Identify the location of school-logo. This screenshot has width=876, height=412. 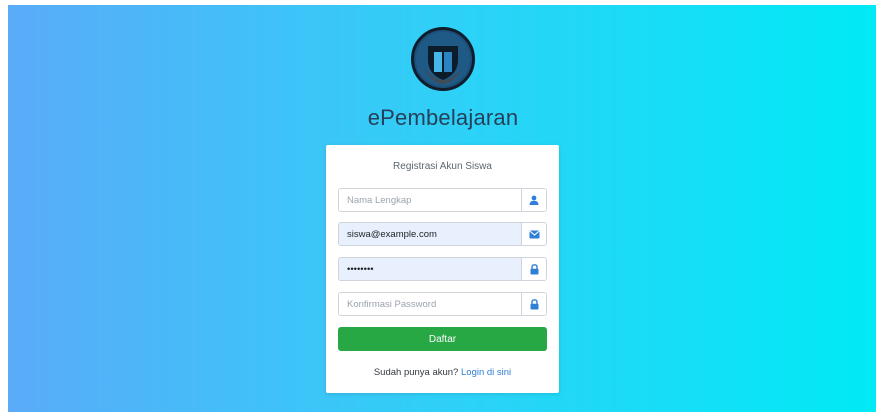
(443, 59).